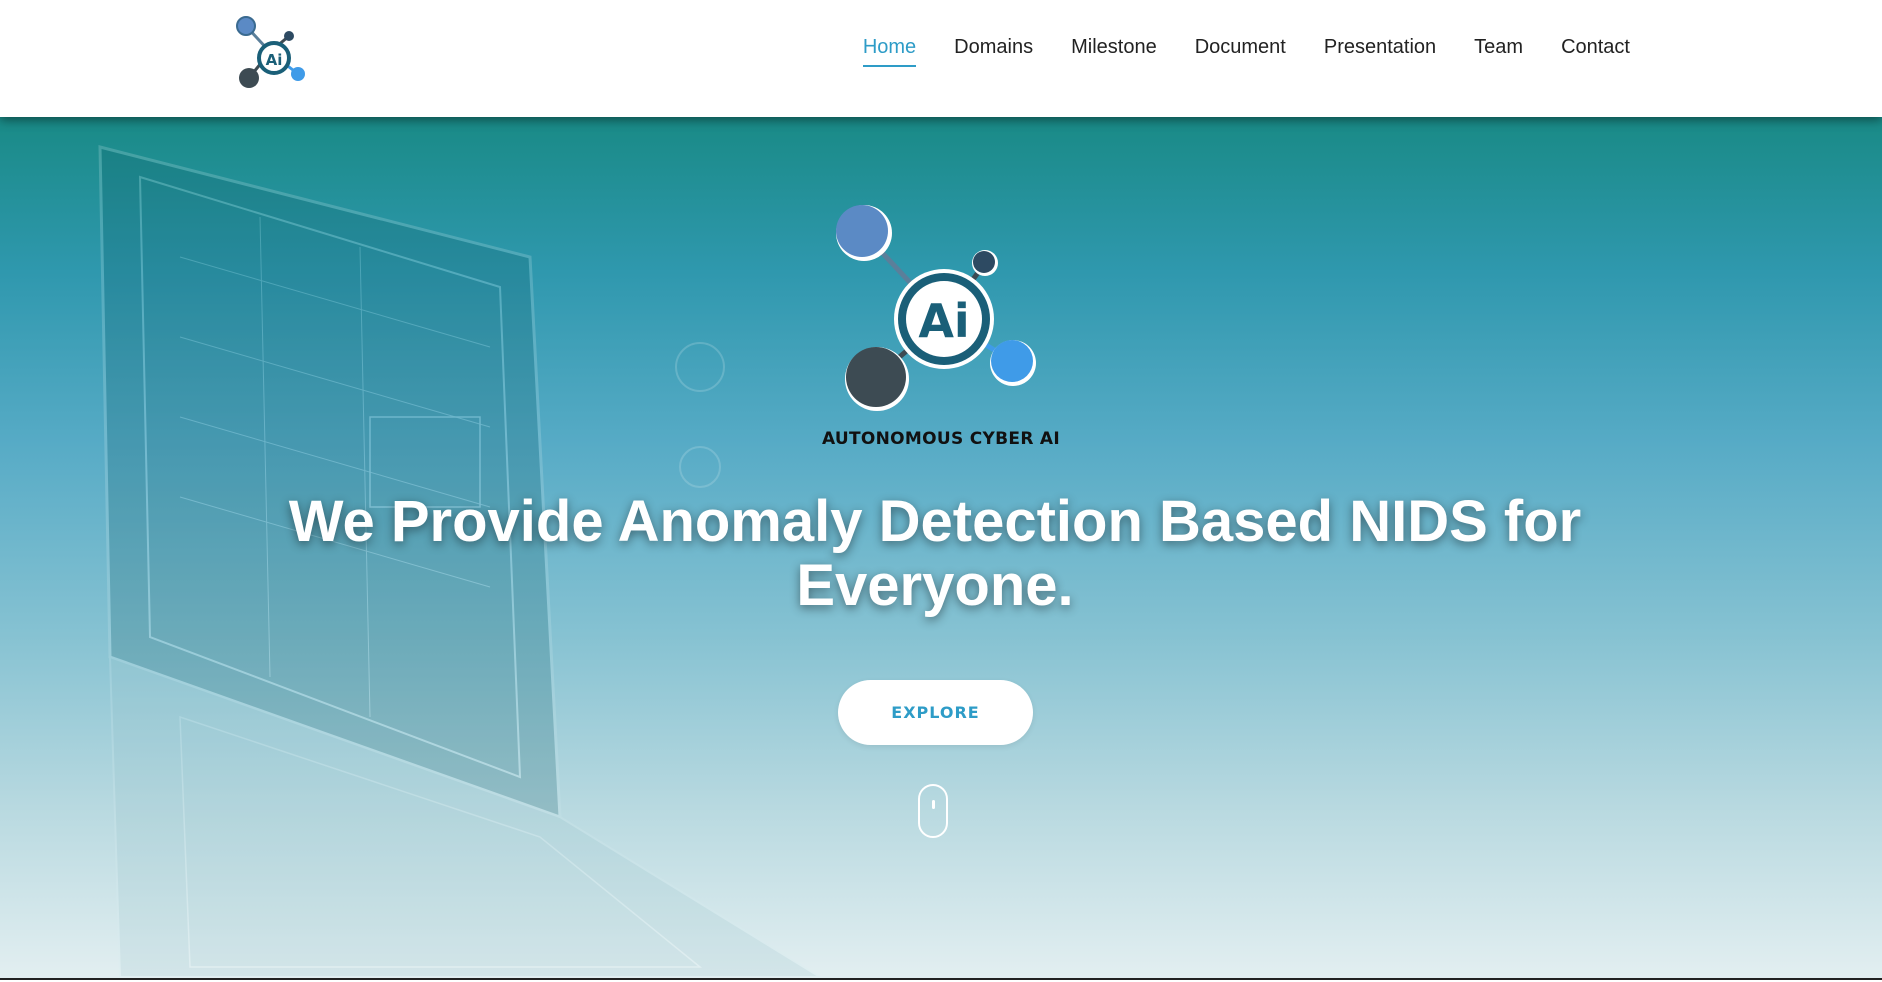 The image size is (1882, 982). What do you see at coordinates (274, 60) in the screenshot?
I see `svg-text: Ai` at bounding box center [274, 60].